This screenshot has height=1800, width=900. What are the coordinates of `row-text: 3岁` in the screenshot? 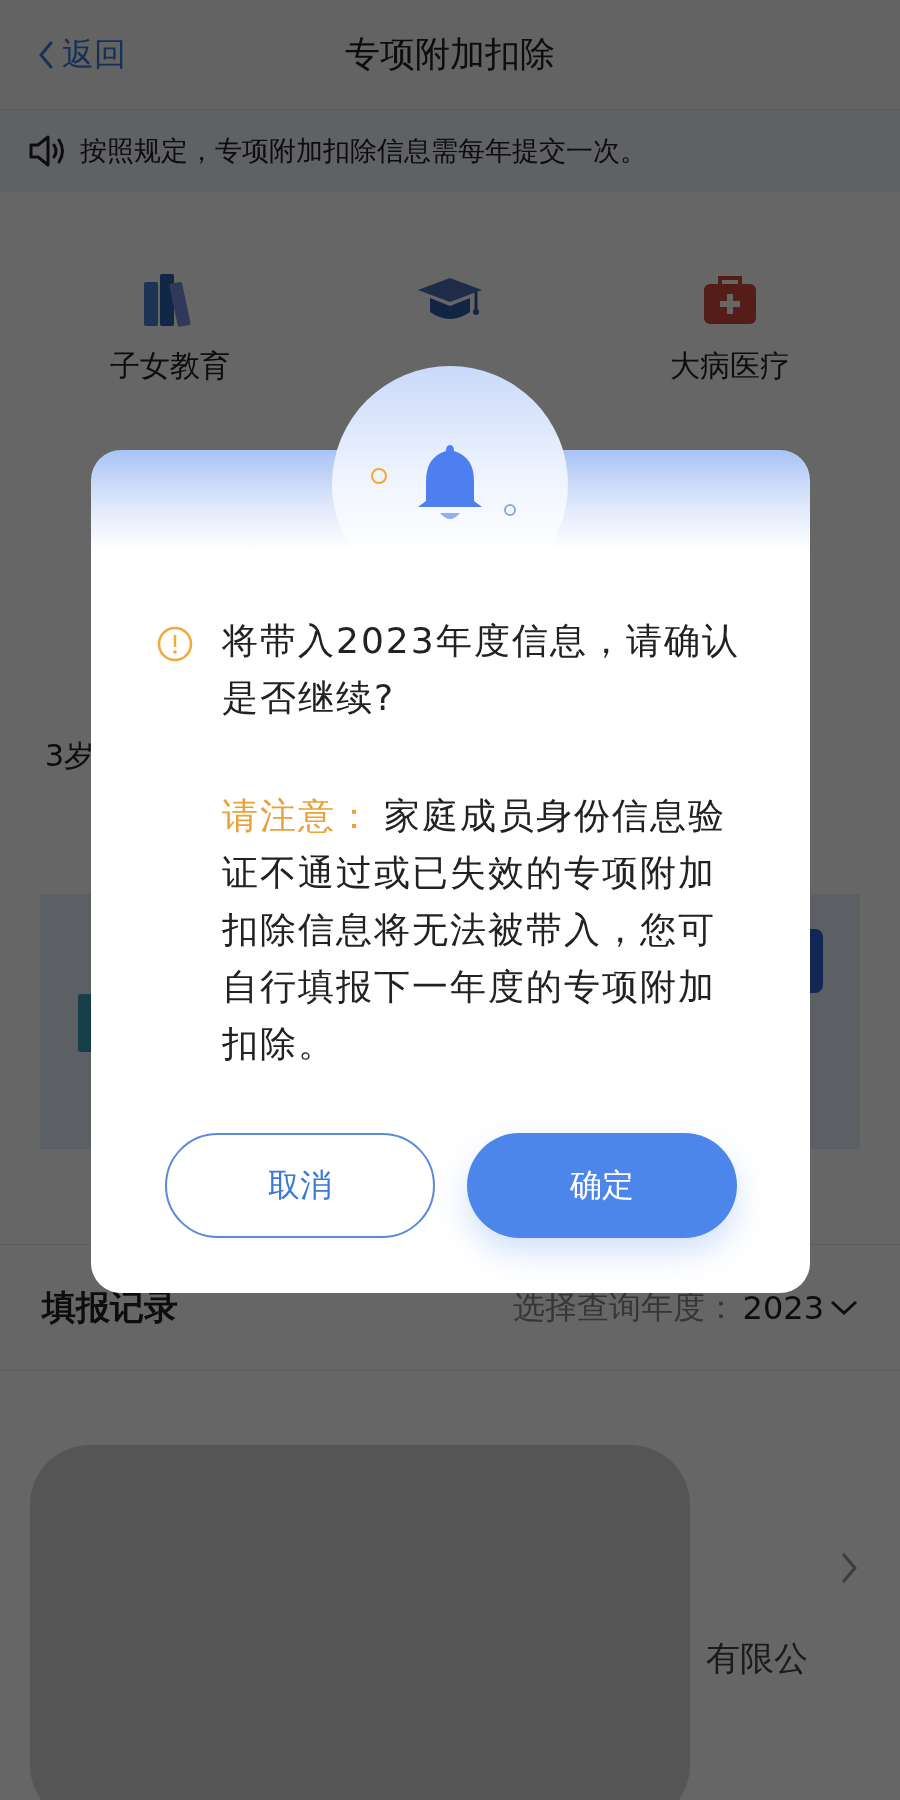 It's located at (70, 756).